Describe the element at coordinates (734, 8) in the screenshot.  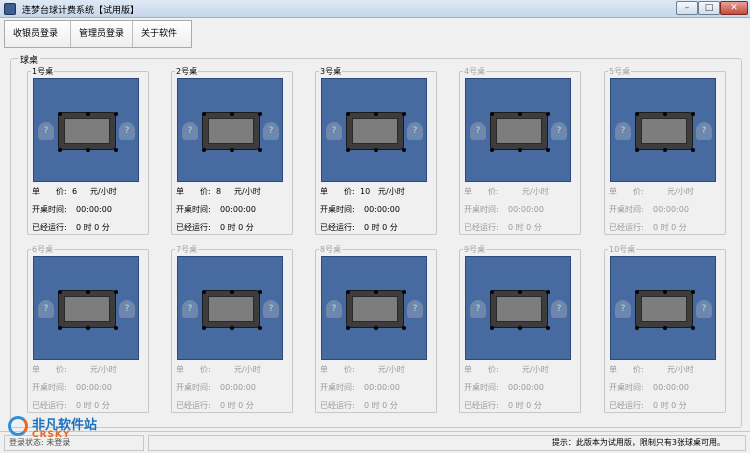
I see `close-button: ✕` at that location.